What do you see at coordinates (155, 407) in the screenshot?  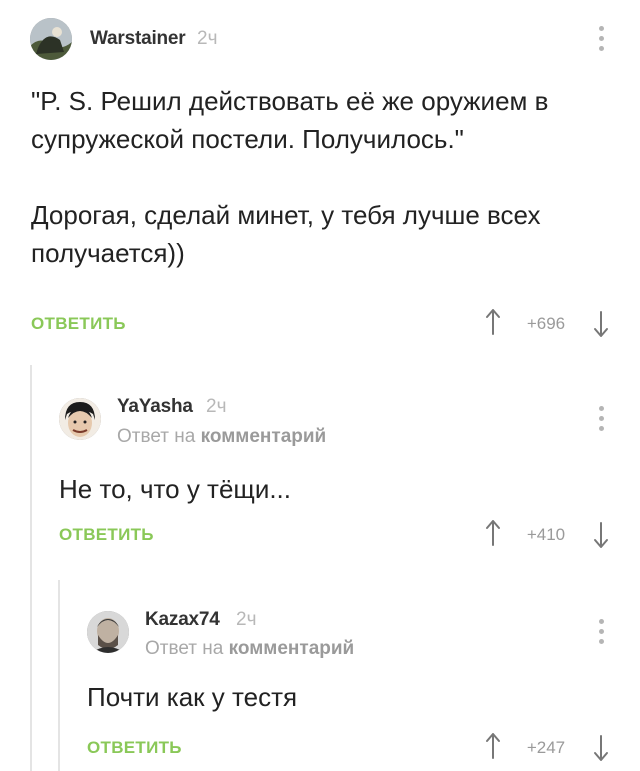 I see `comment-author: YaYasha` at bounding box center [155, 407].